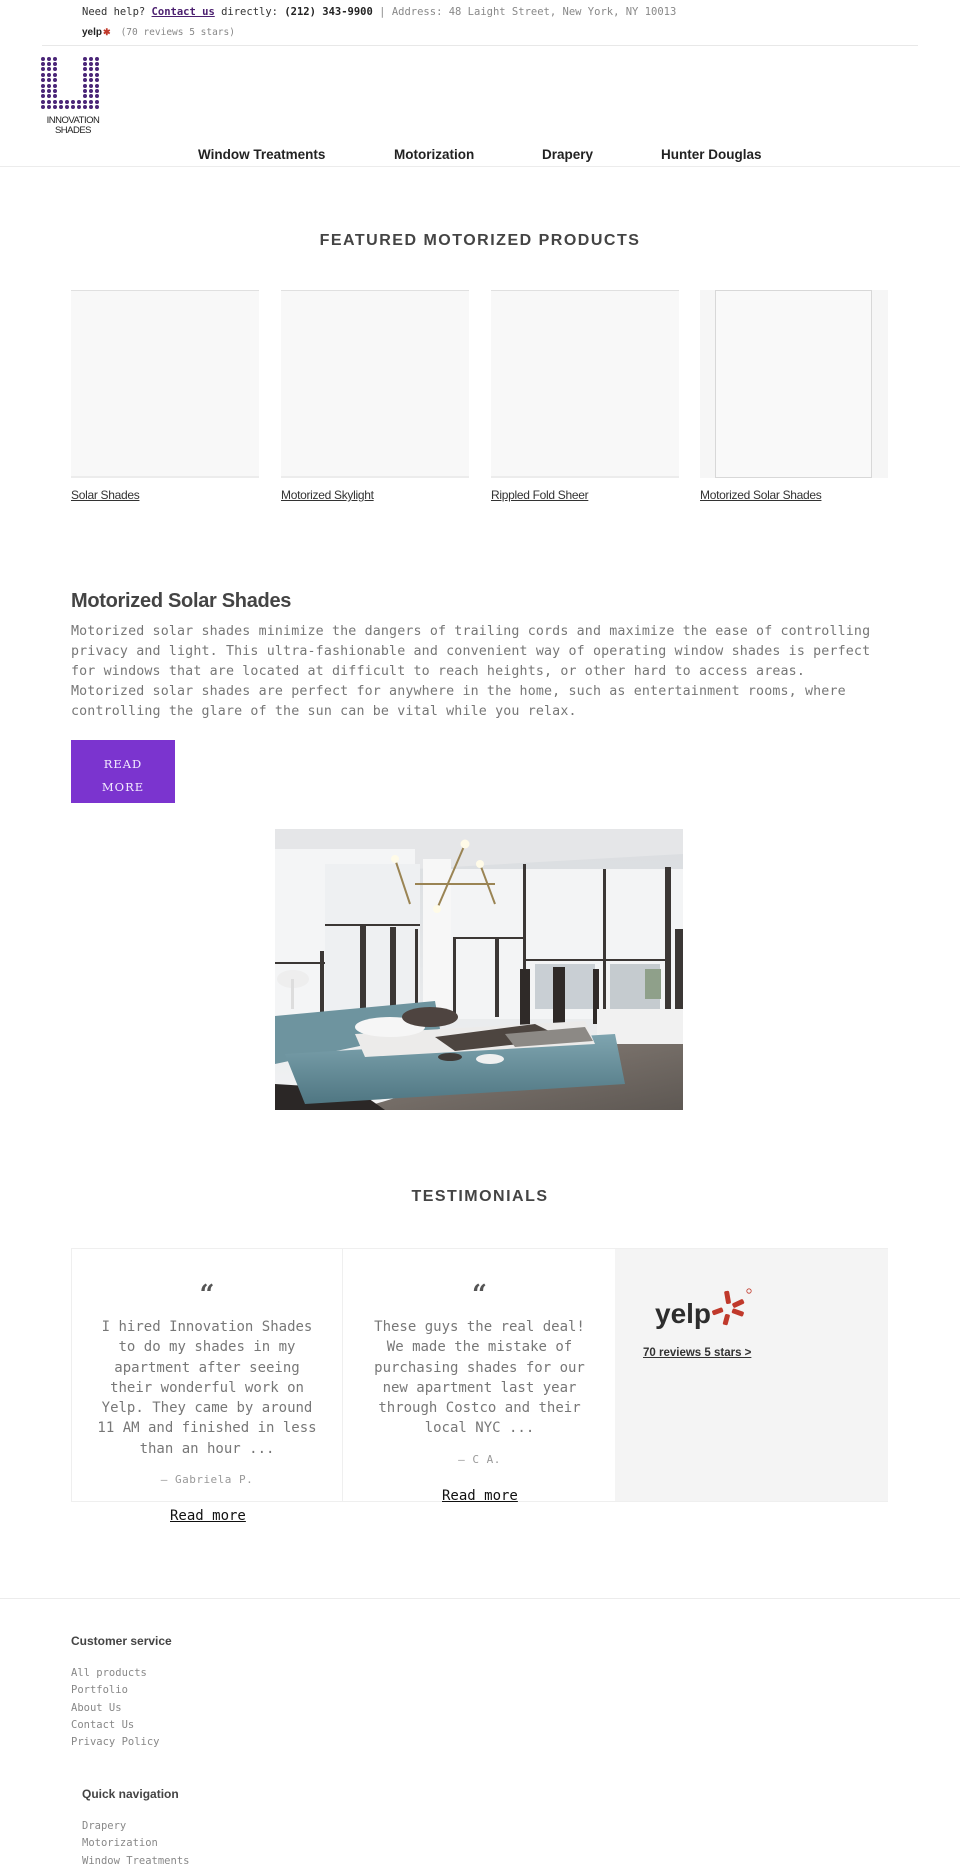  I want to click on nav-motorization: Motorization, so click(434, 154).